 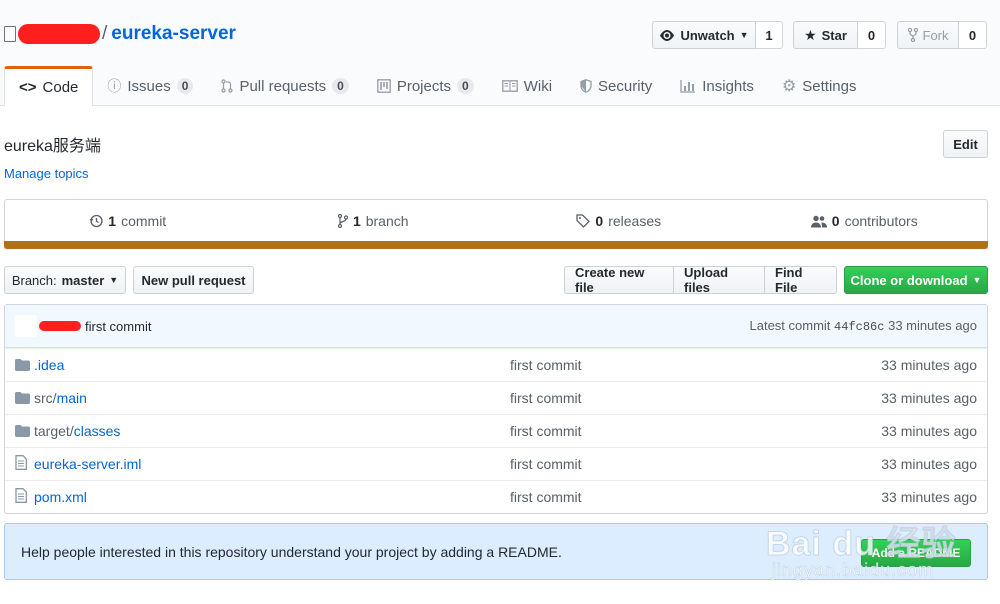 What do you see at coordinates (881, 221) in the screenshot?
I see `contributors-label: contributors` at bounding box center [881, 221].